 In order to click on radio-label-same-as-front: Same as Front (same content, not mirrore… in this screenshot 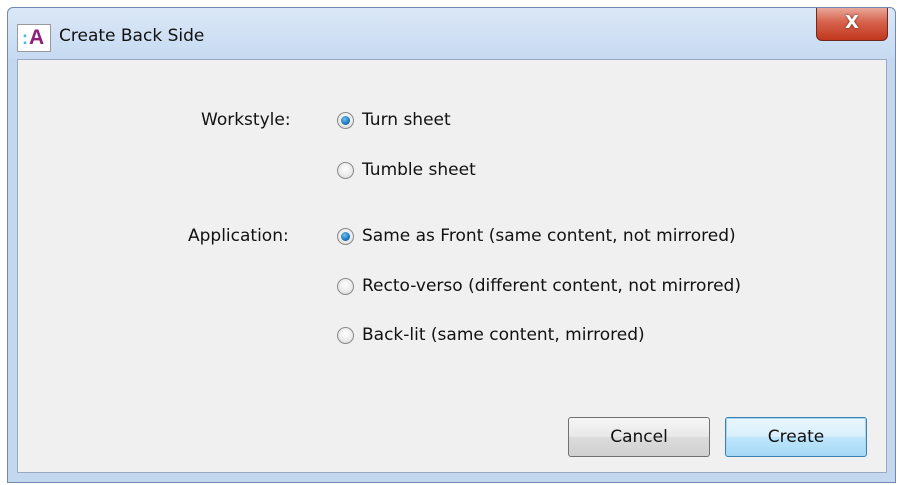, I will do `click(549, 236)`.